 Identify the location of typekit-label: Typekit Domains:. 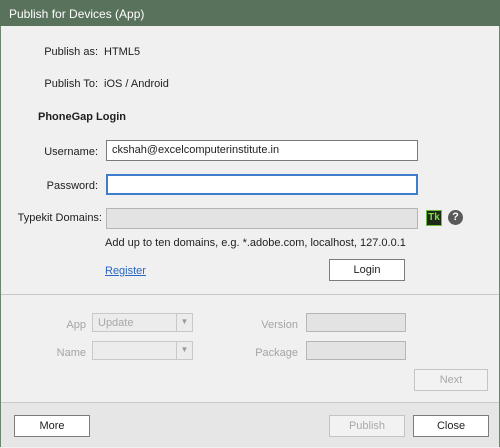
(59, 218).